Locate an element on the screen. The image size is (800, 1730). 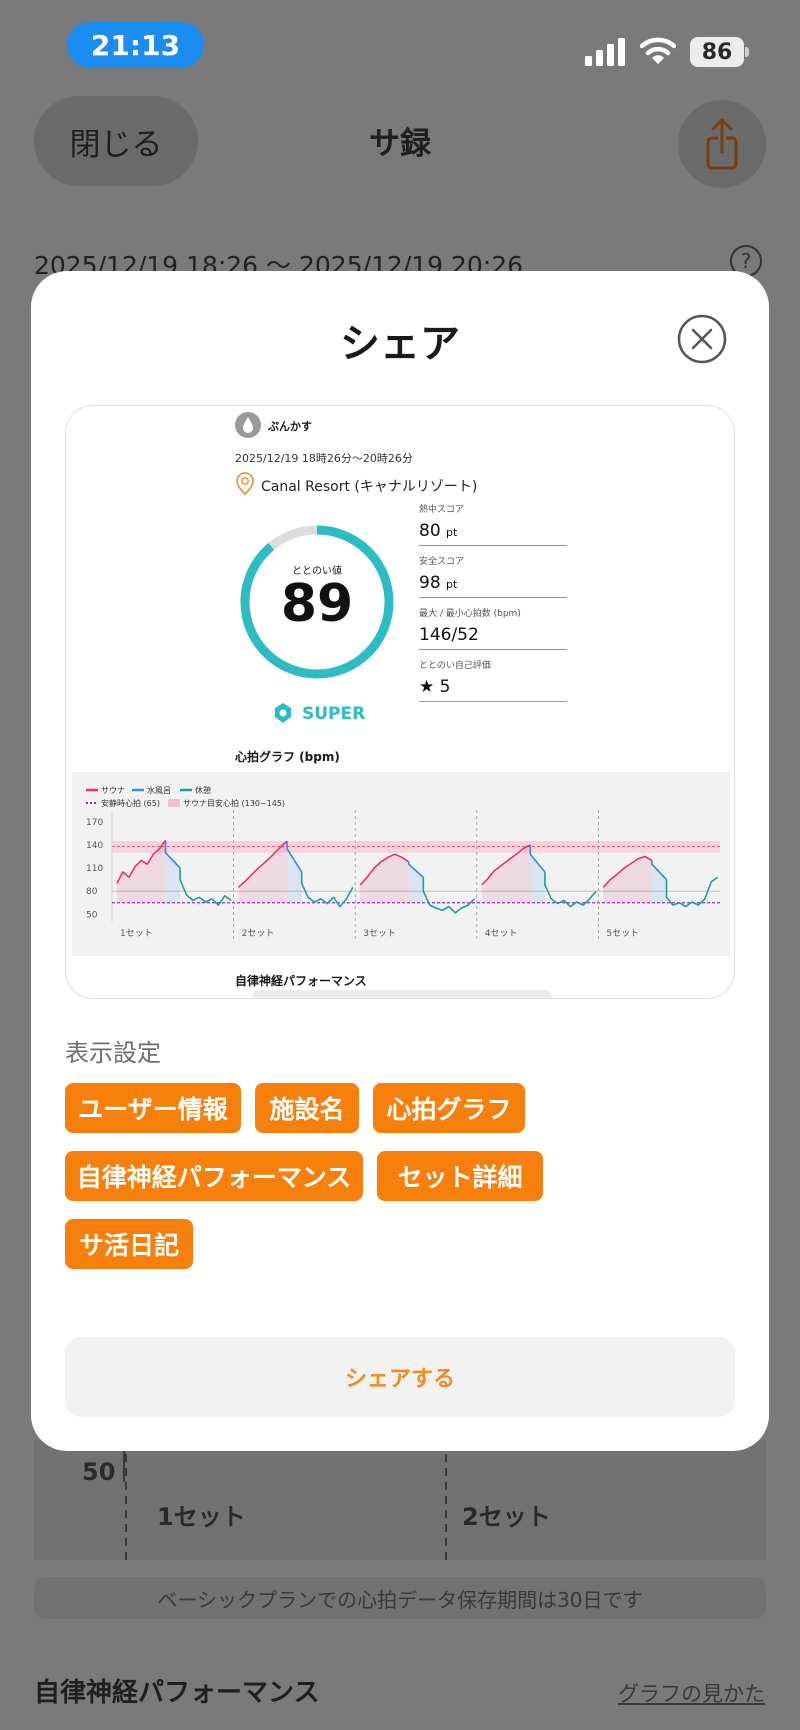
legend-swatch is located at coordinates (174, 803).